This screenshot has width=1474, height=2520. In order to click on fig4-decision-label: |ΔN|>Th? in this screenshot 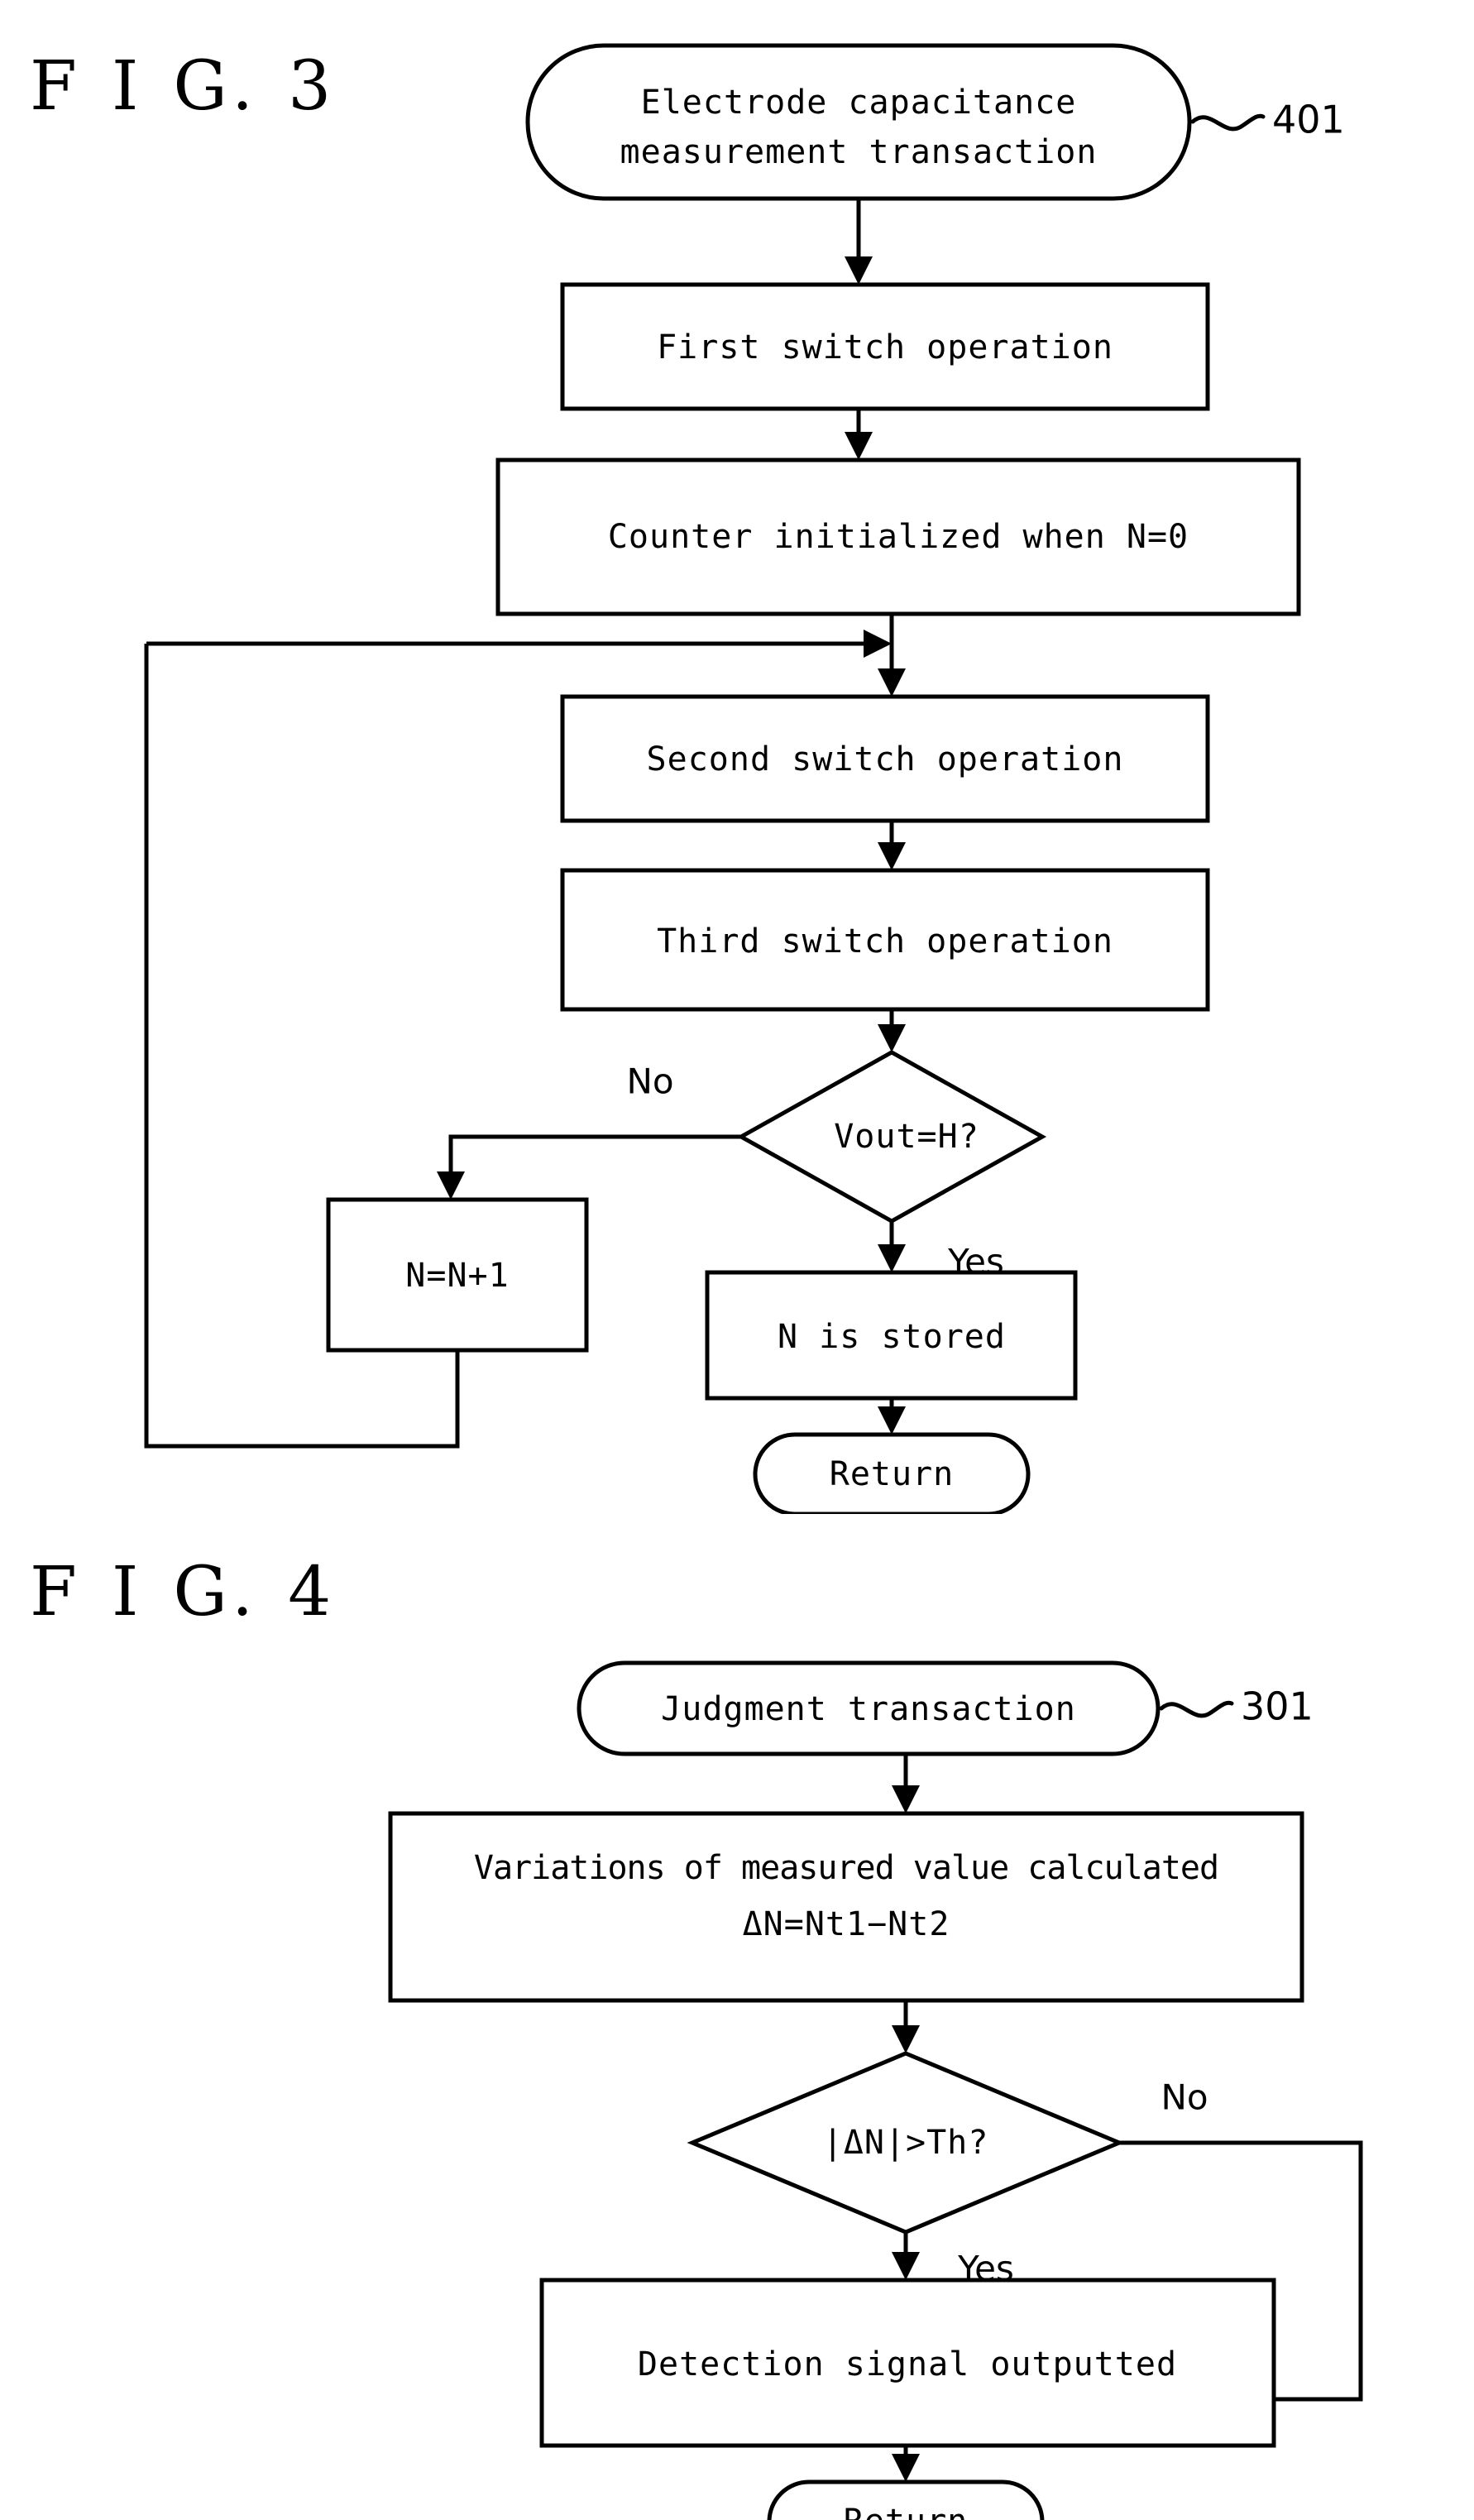, I will do `click(906, 2143)`.